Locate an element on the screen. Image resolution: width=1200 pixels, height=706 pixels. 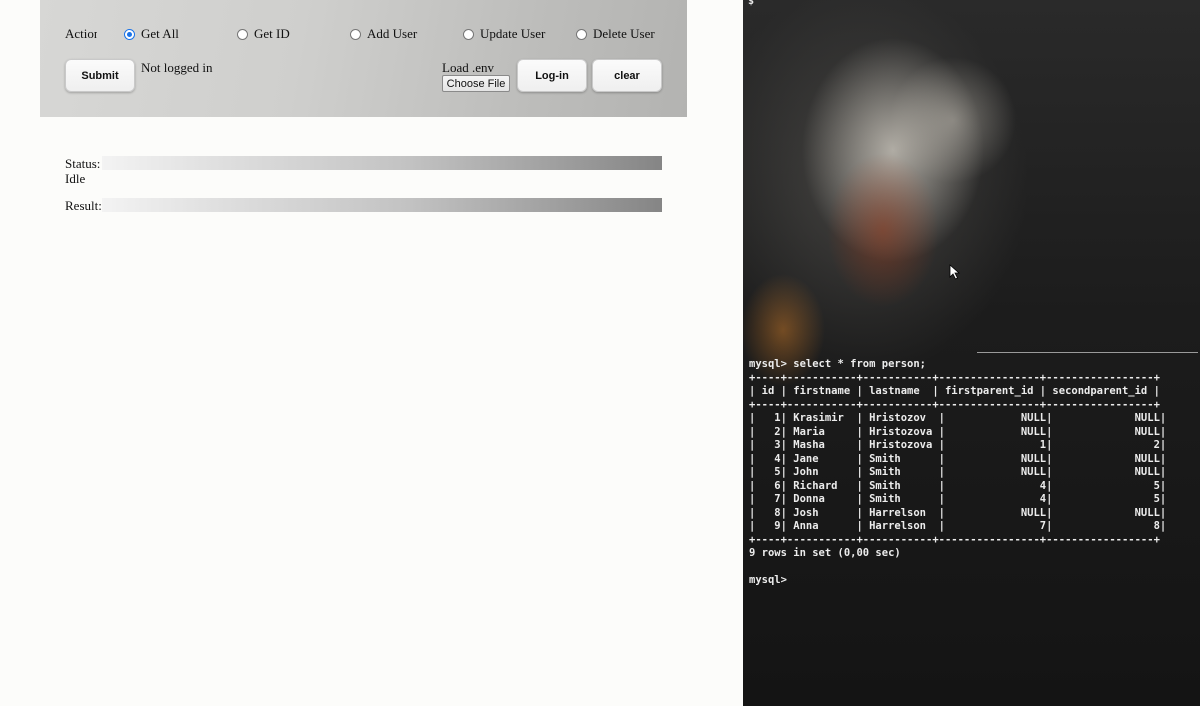
status-value: Idle is located at coordinates (75, 178).